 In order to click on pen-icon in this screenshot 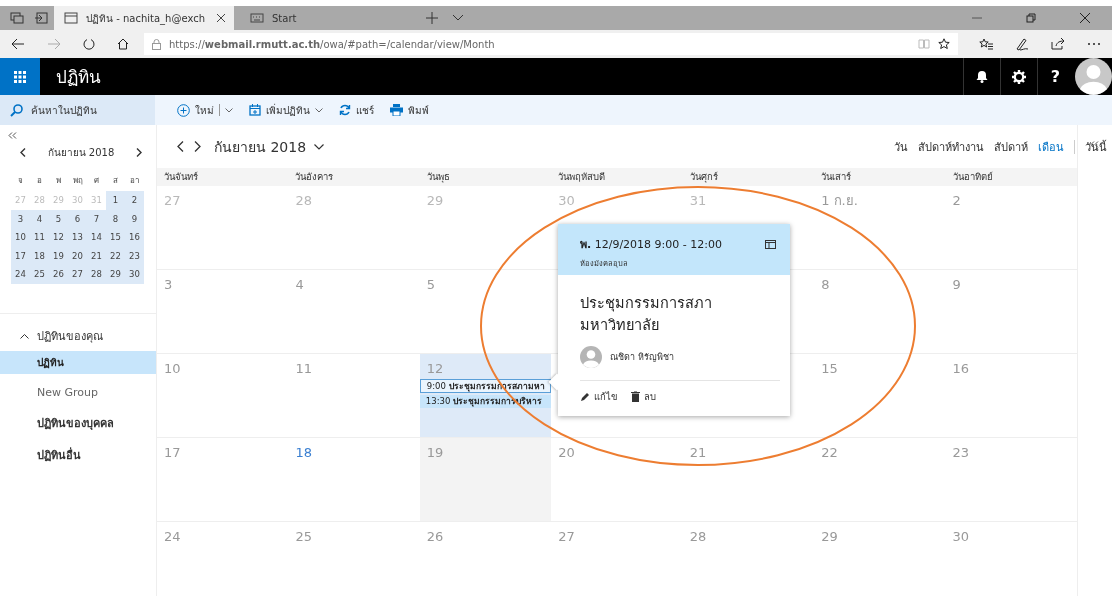, I will do `click(1022, 44)`.